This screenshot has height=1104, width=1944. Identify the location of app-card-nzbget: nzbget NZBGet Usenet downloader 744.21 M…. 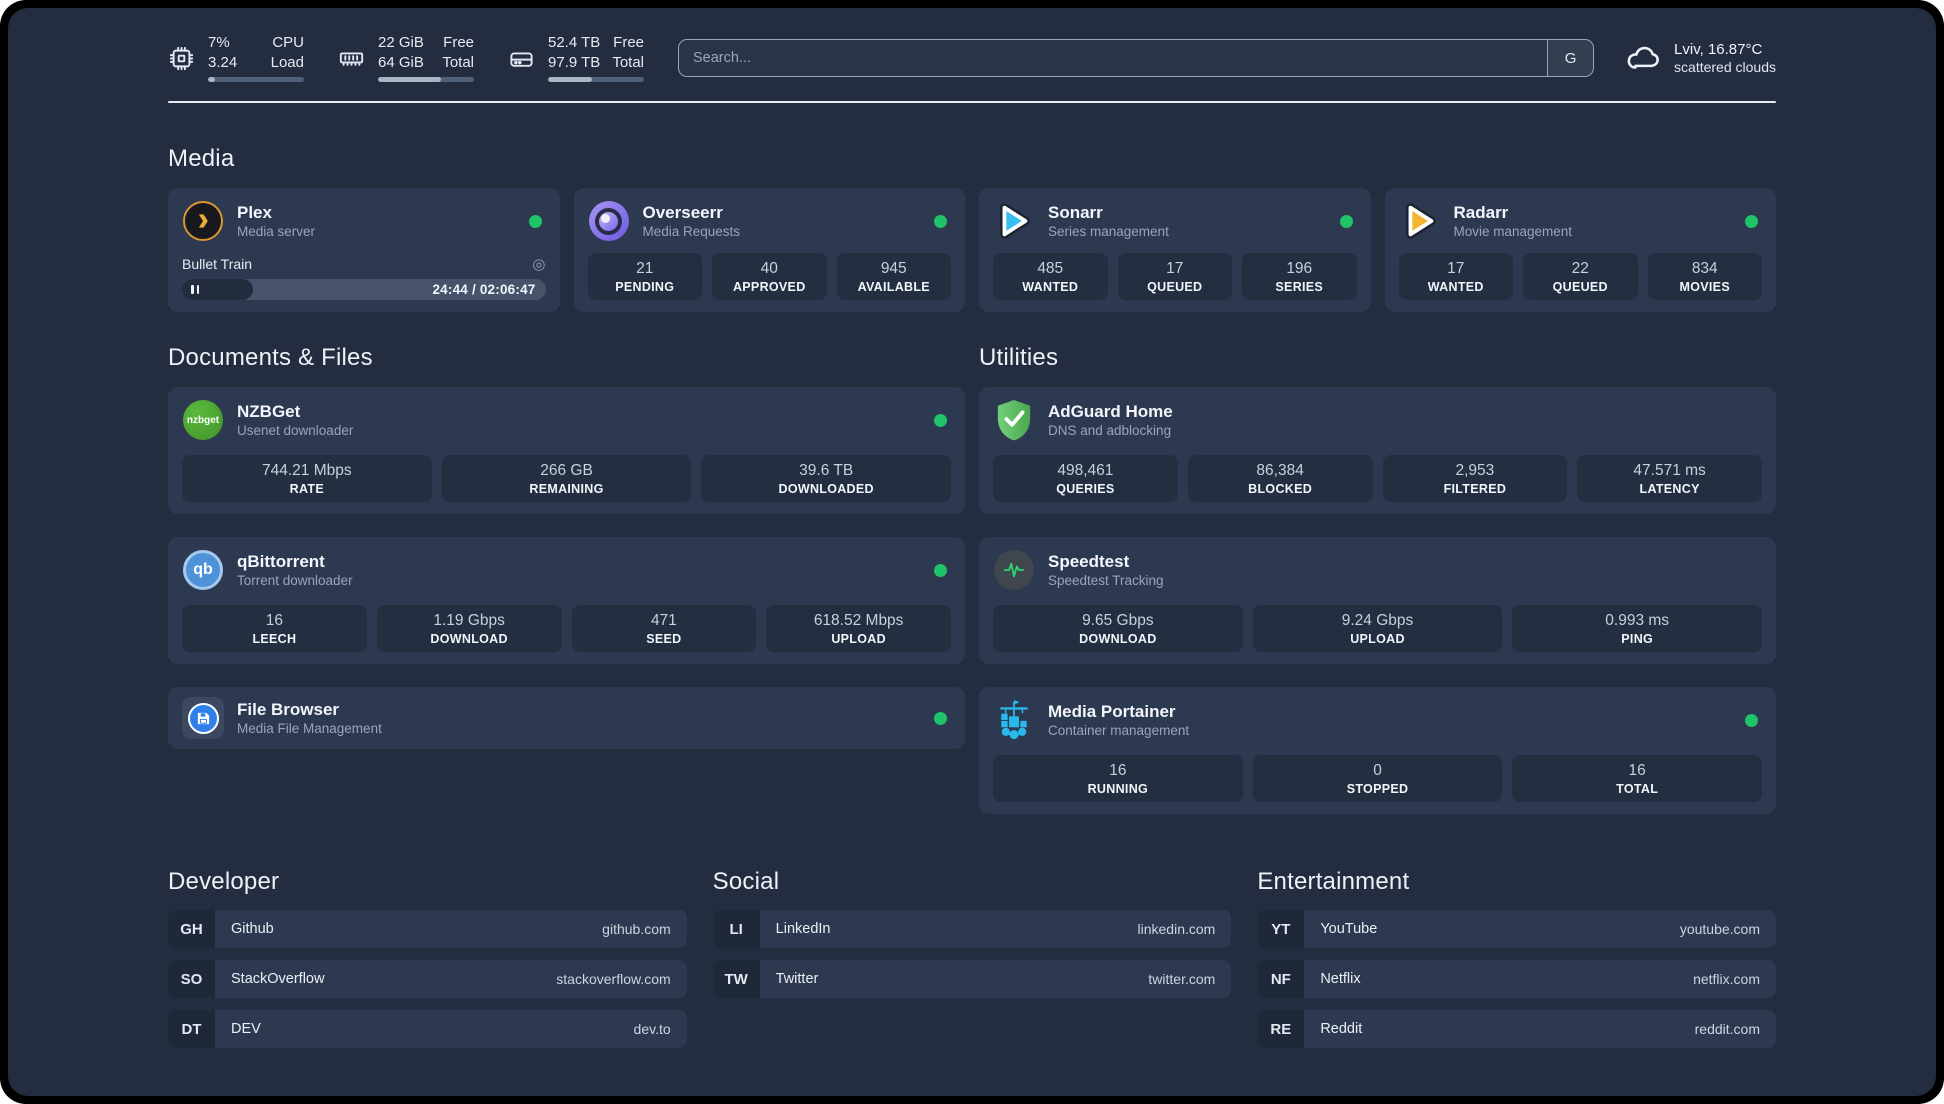
(566, 450).